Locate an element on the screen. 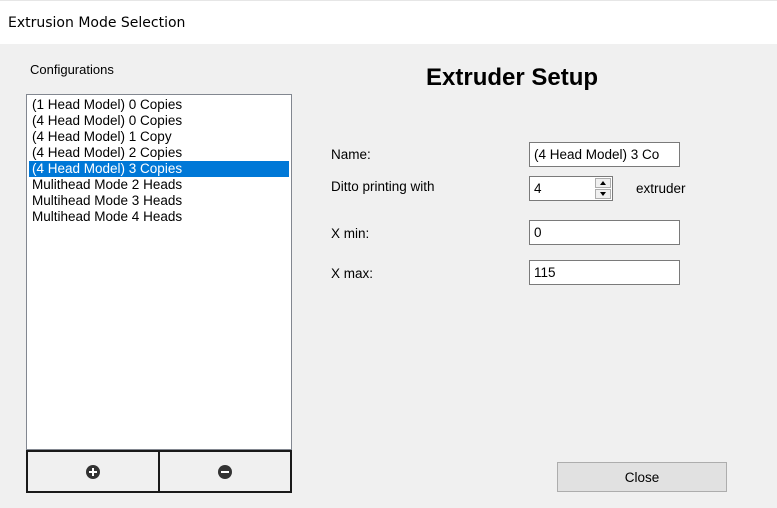  close-button: Close is located at coordinates (642, 477).